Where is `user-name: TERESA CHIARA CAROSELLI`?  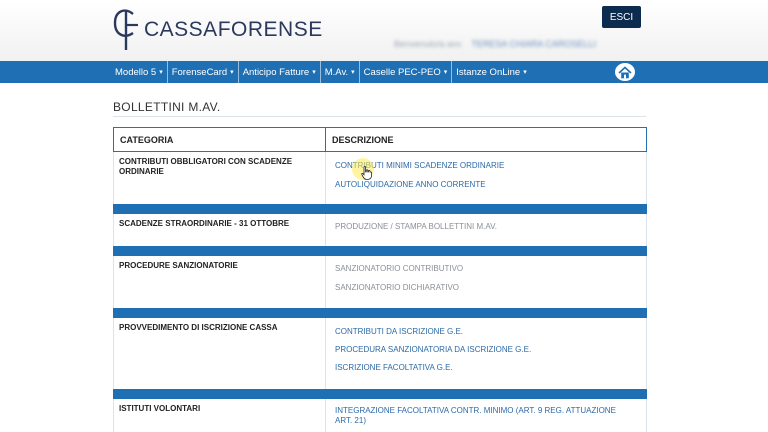
user-name: TERESA CHIARA CAROSELLI is located at coordinates (533, 44).